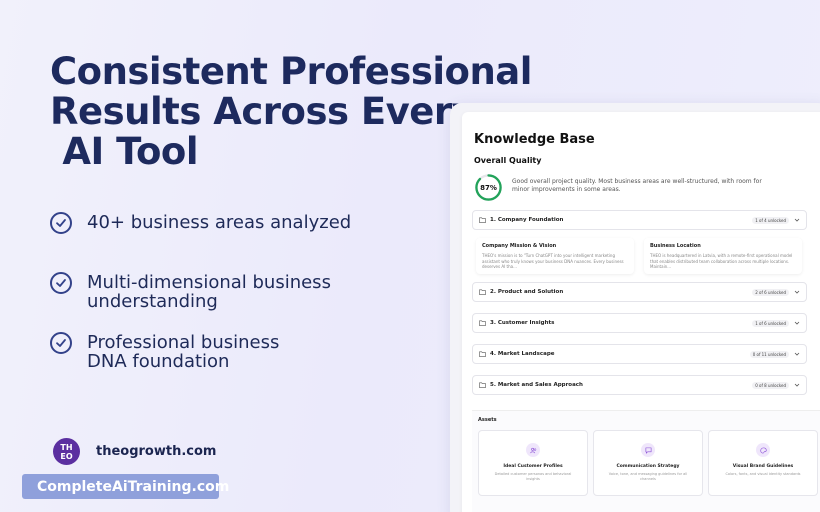 This screenshot has width=820, height=512. Describe the element at coordinates (219, 222) in the screenshot. I see `feature-text: 40+ business areas analyzed` at that location.